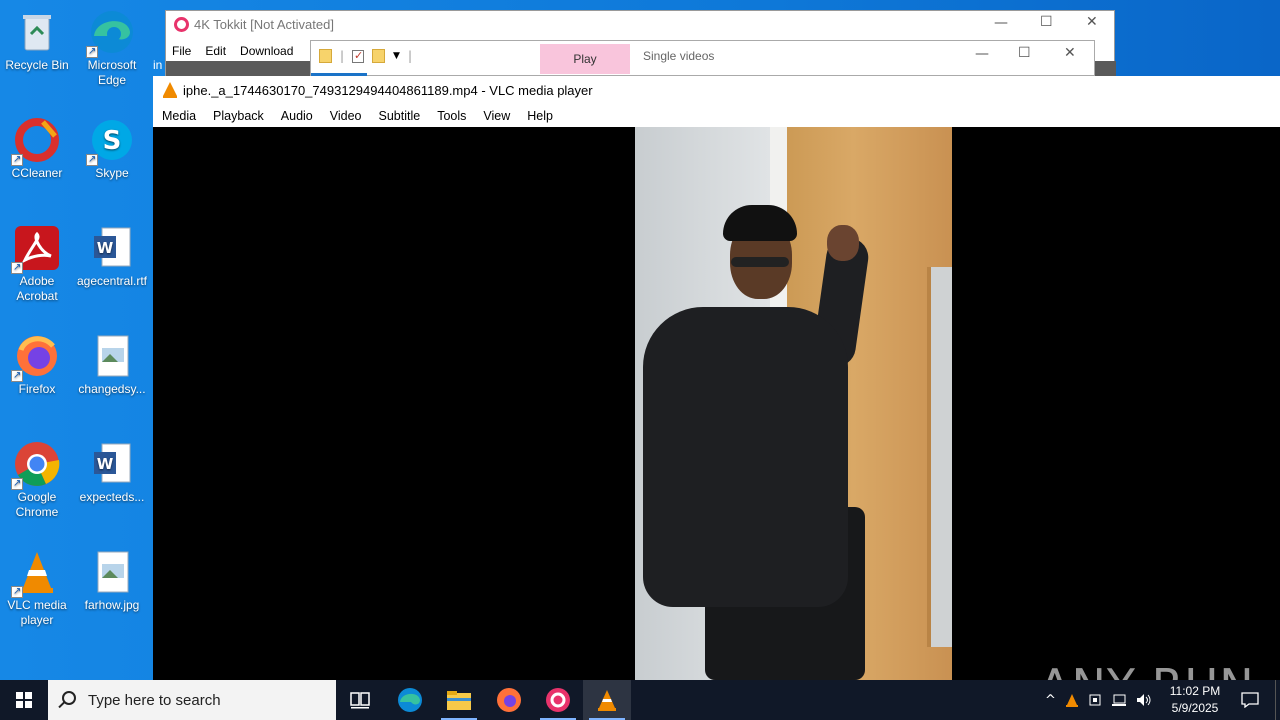 The image size is (1280, 720). I want to click on desktop-icon-skype: S Skype, so click(112, 148).